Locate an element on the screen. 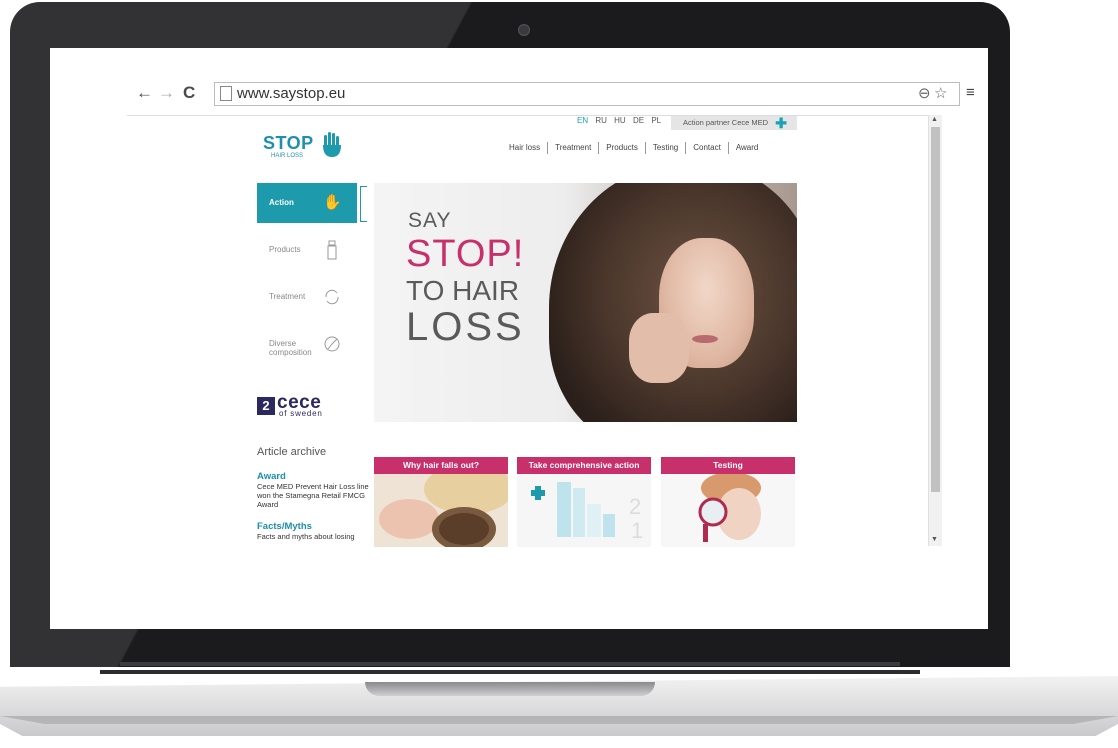 The image size is (1118, 748). reload-icon: C is located at coordinates (189, 93).